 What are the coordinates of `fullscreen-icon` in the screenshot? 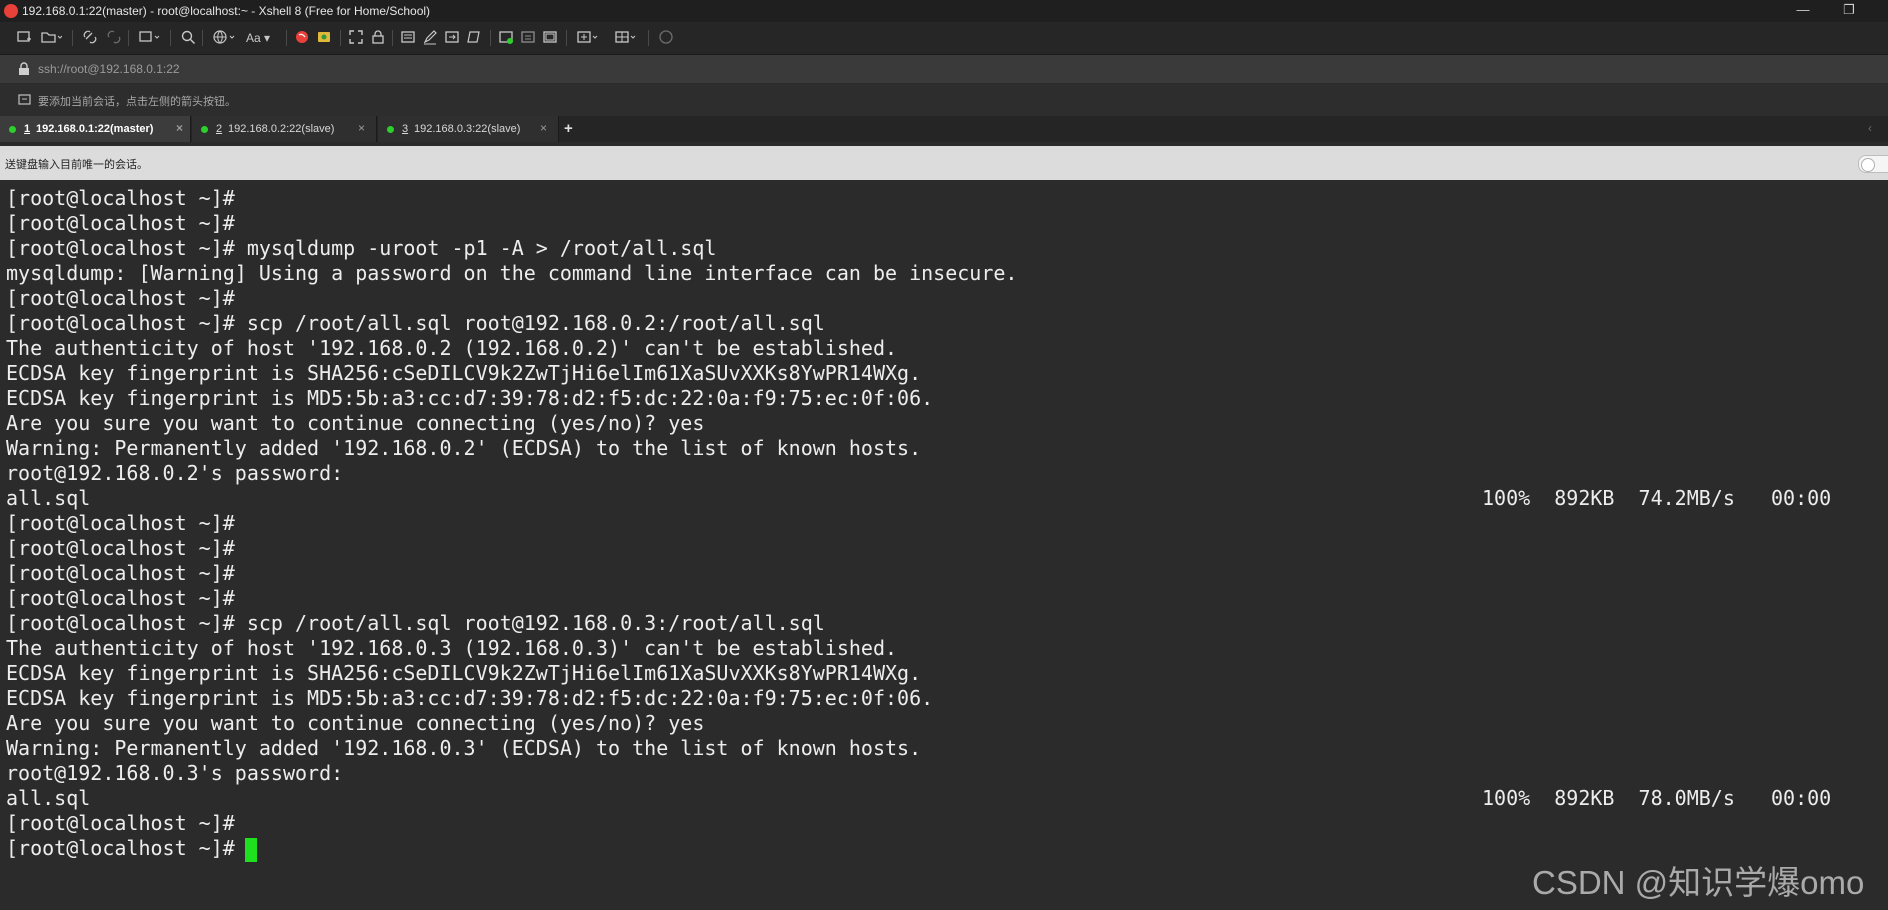 It's located at (356, 38).